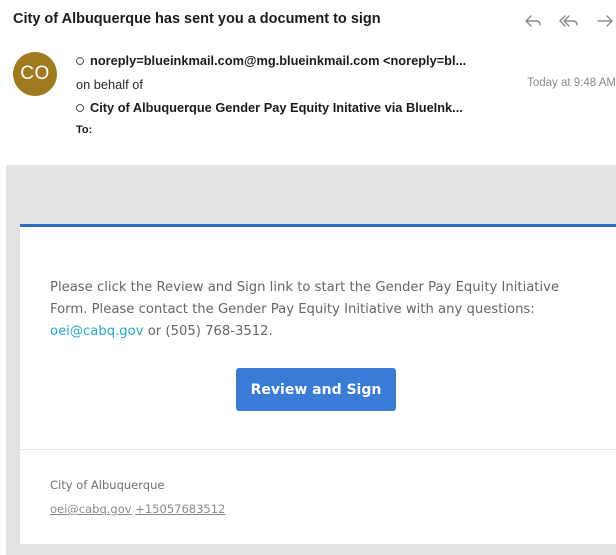 This screenshot has width=616, height=555. I want to click on footer-email-link: oei@cabq.gov, so click(91, 509).